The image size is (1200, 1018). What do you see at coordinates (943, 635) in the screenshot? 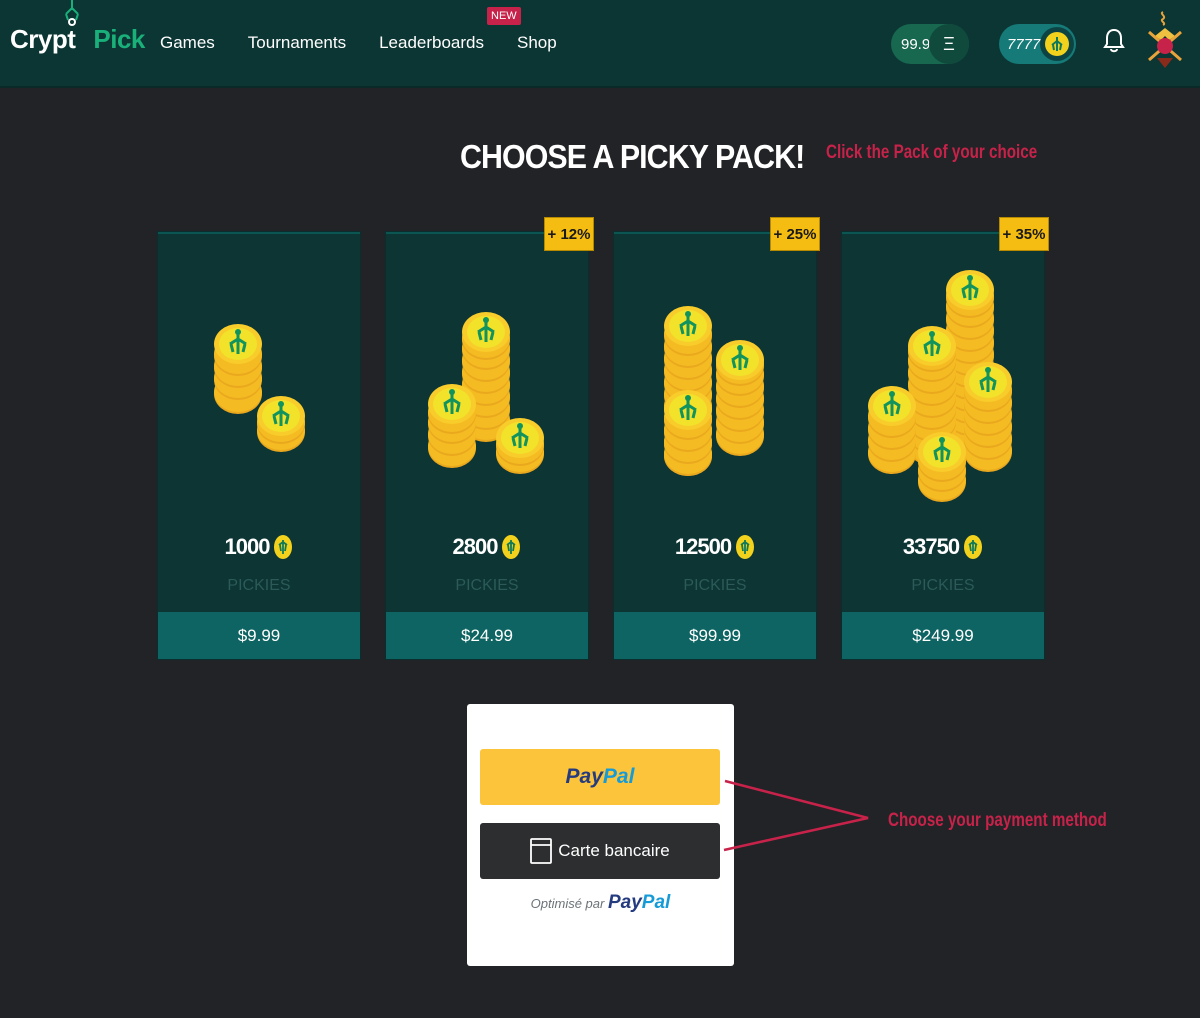
I see `pack-price: $249.99` at bounding box center [943, 635].